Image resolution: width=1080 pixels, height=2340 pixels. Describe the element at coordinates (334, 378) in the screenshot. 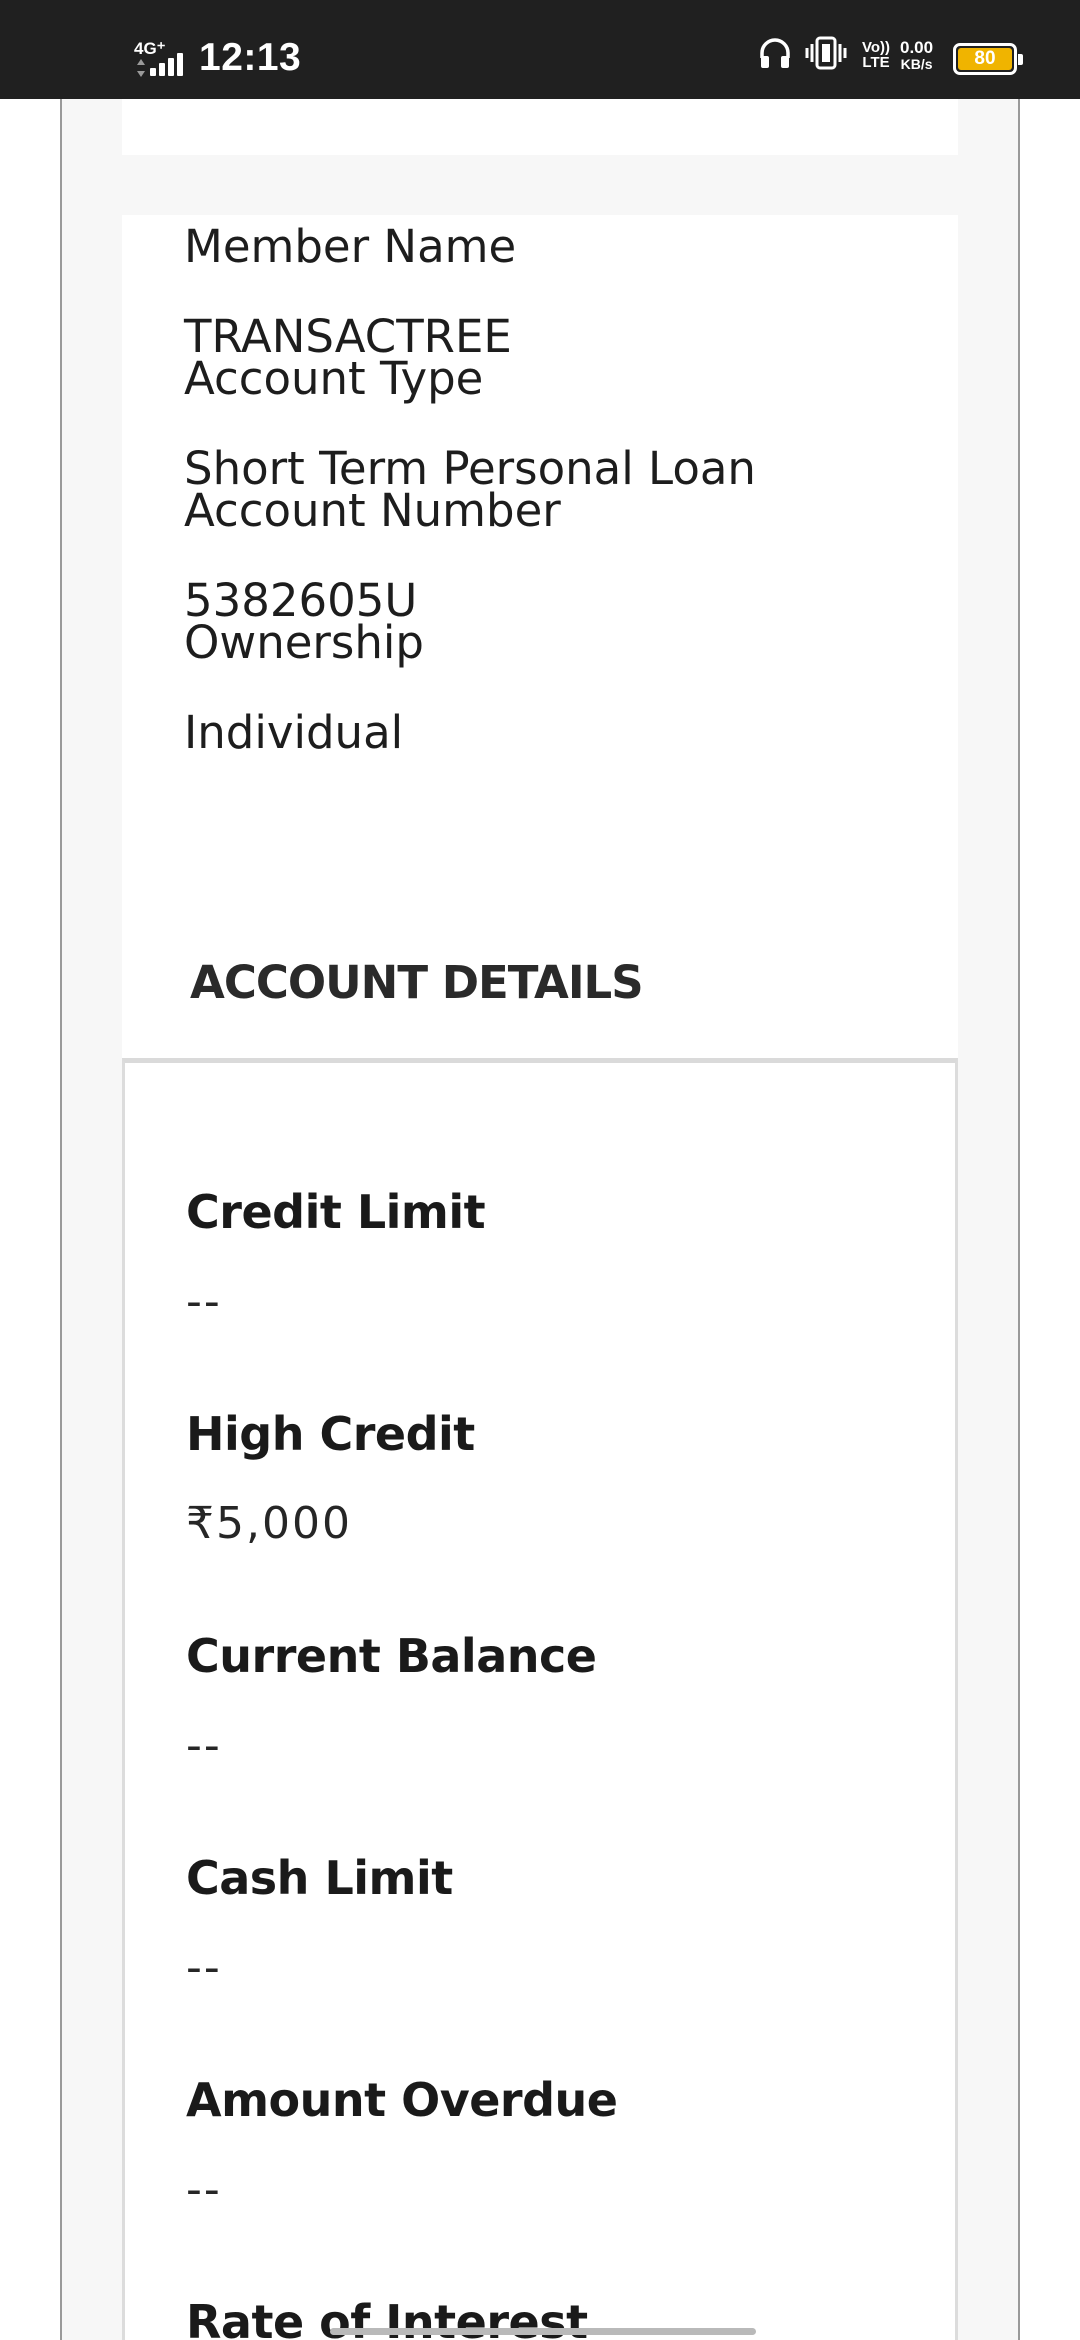

I see `account-type-label: Account Type` at that location.